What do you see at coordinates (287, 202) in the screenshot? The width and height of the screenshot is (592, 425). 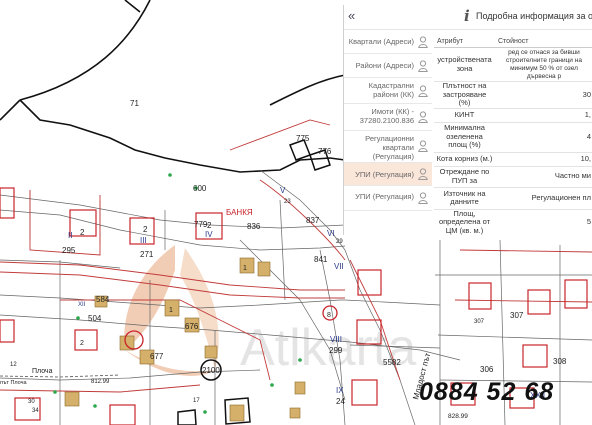 I see `svg-text: 23` at bounding box center [287, 202].